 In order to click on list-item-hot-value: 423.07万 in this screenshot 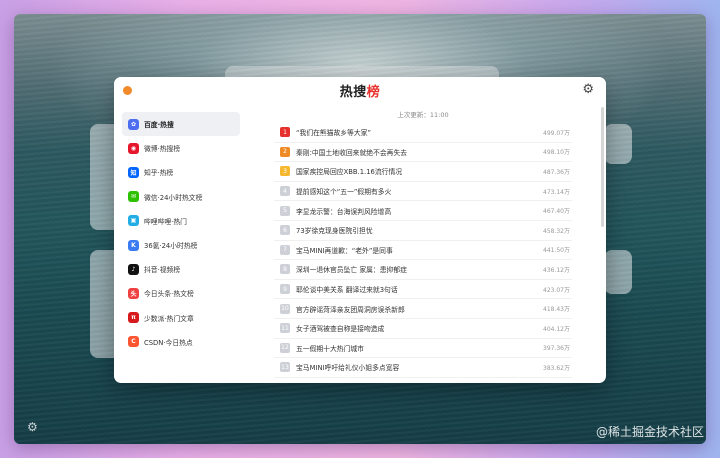, I will do `click(556, 290)`.